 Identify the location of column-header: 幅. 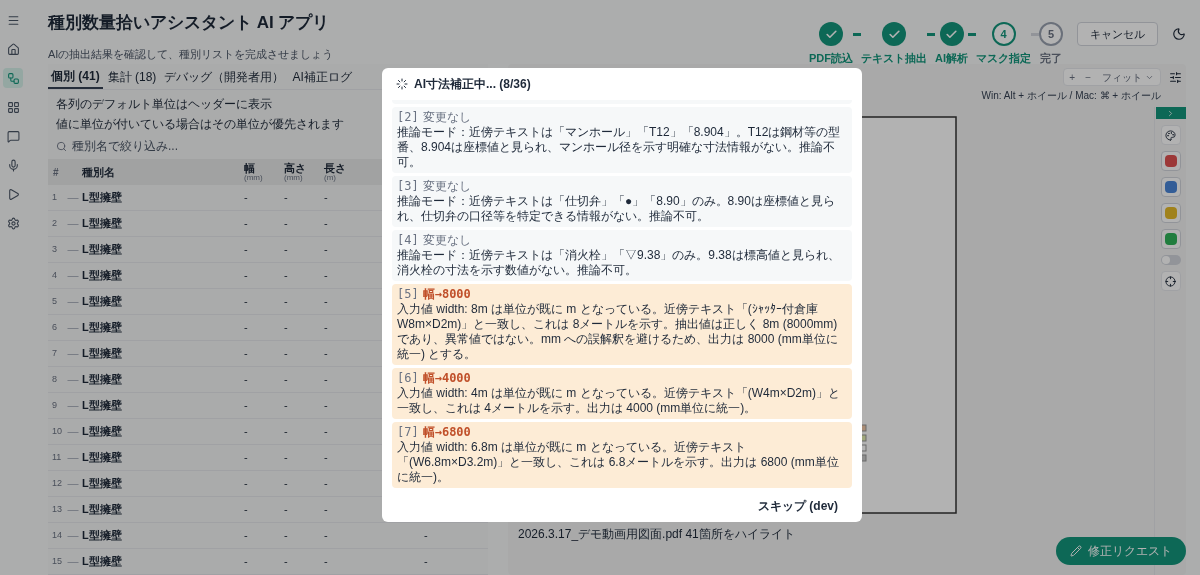
(249, 168).